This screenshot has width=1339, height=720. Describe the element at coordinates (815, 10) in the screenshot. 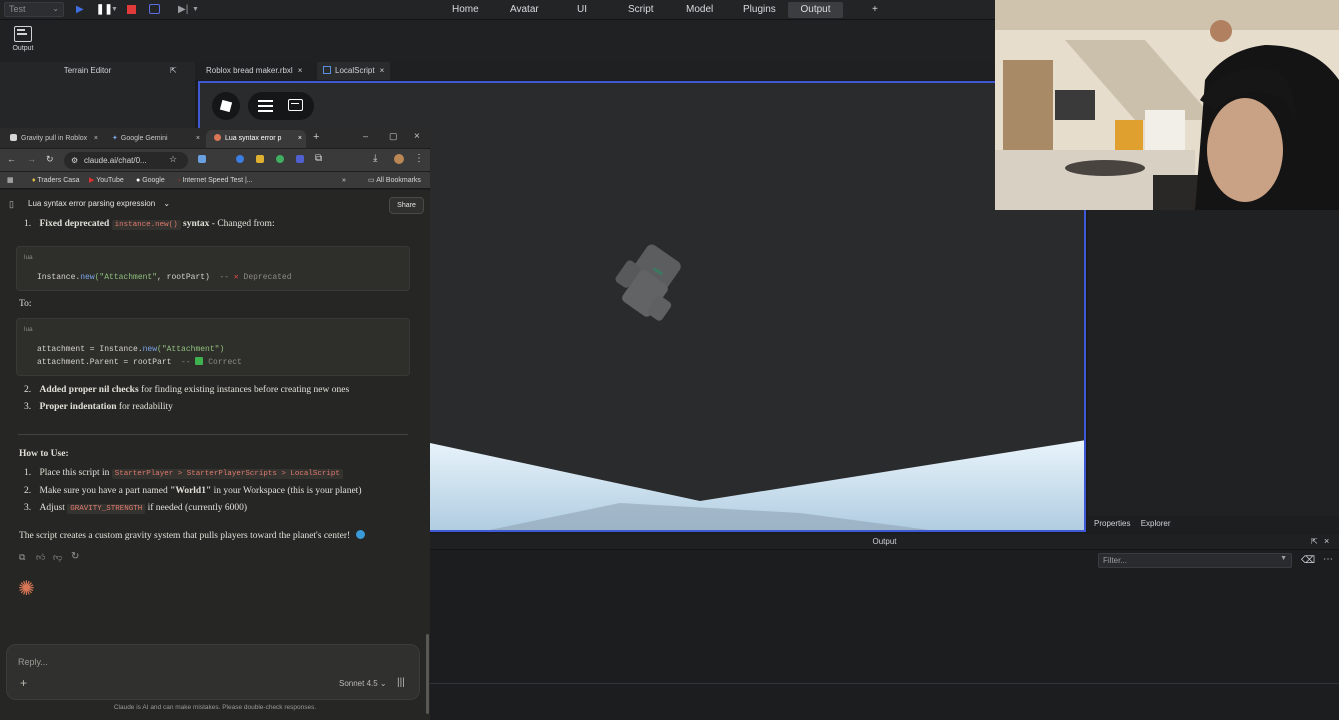

I see `tab-output: Output` at that location.